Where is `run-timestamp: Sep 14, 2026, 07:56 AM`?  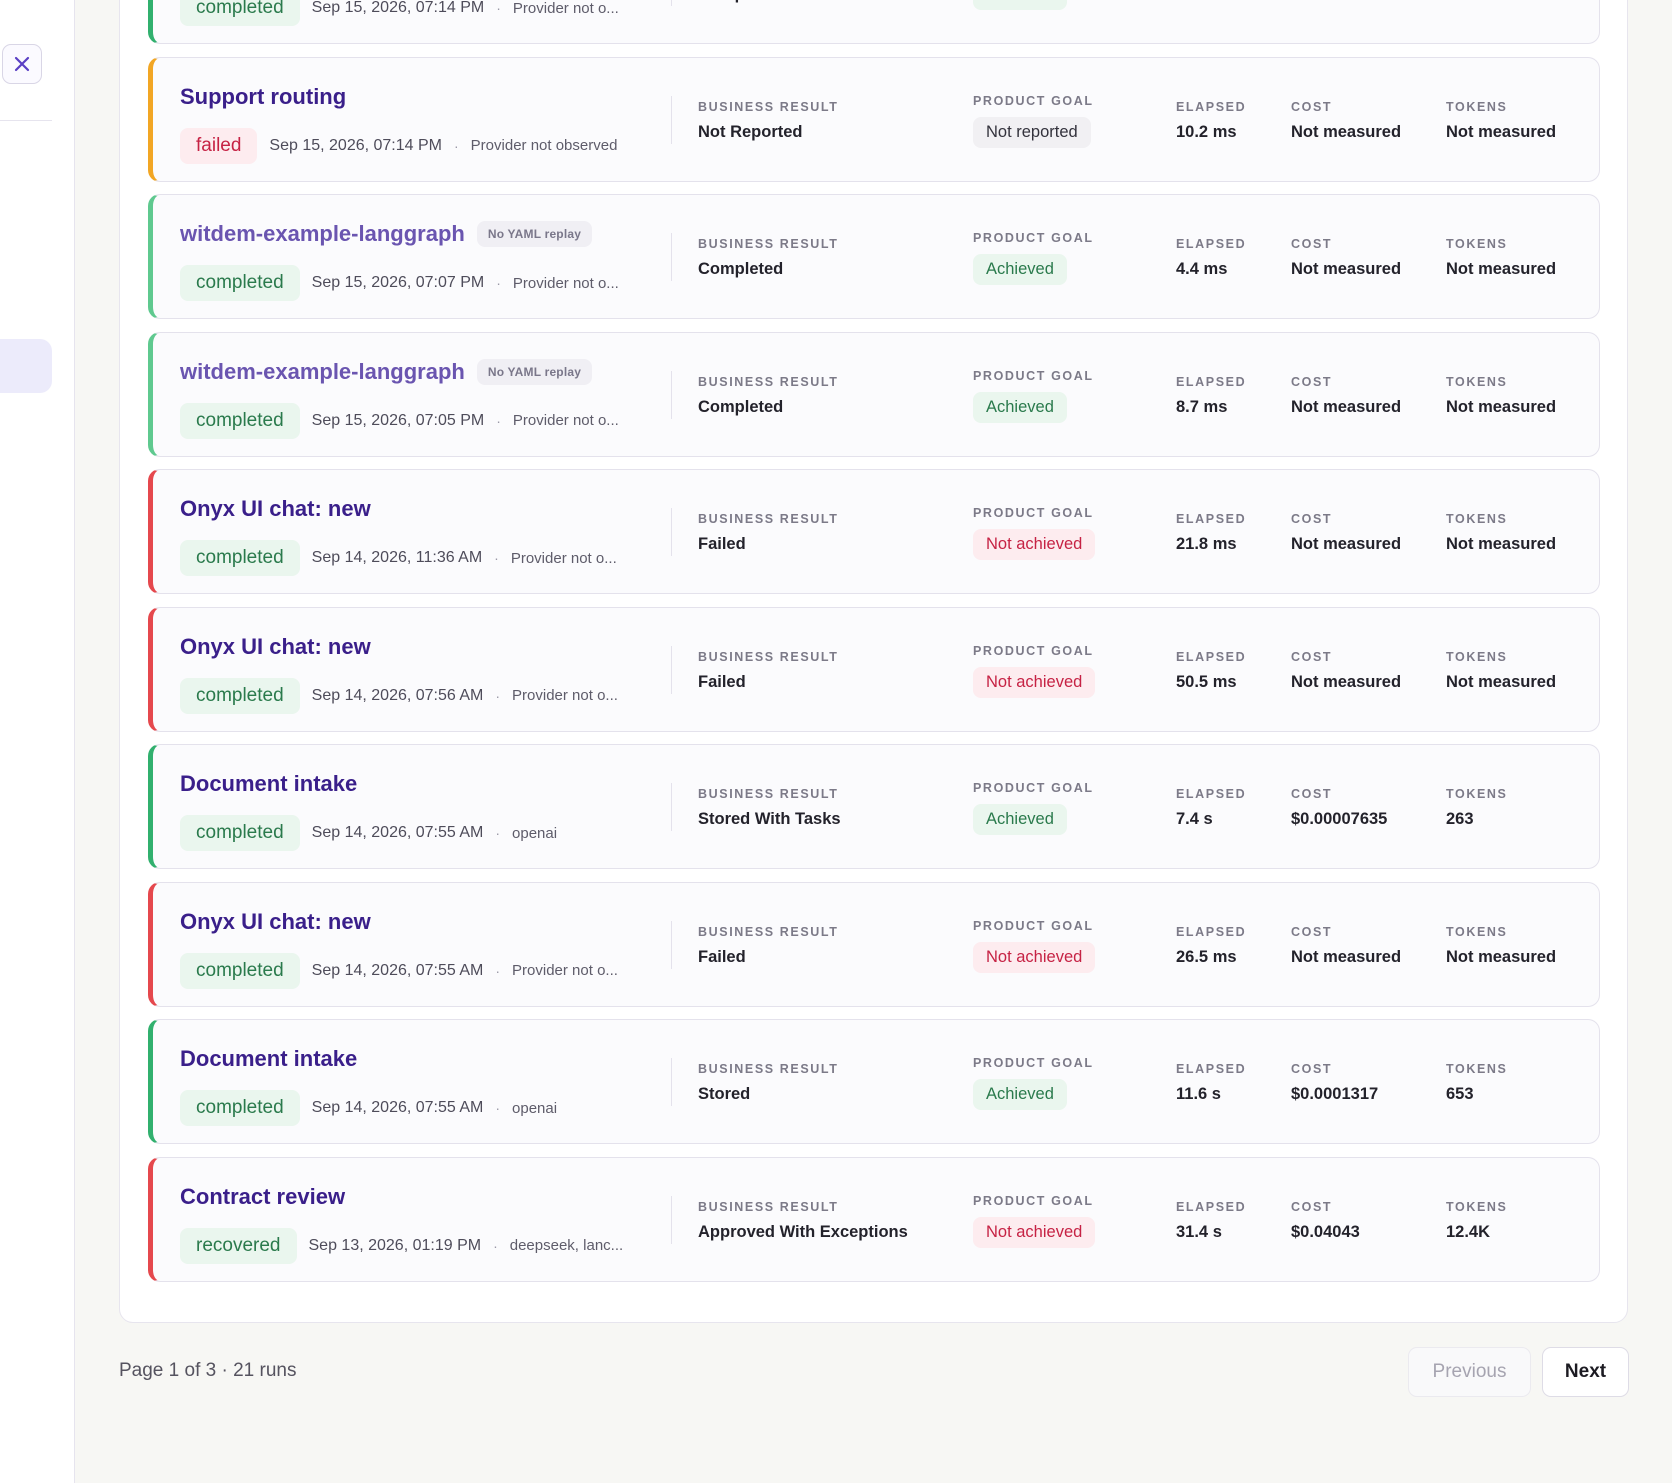 run-timestamp: Sep 14, 2026, 07:56 AM is located at coordinates (397, 695).